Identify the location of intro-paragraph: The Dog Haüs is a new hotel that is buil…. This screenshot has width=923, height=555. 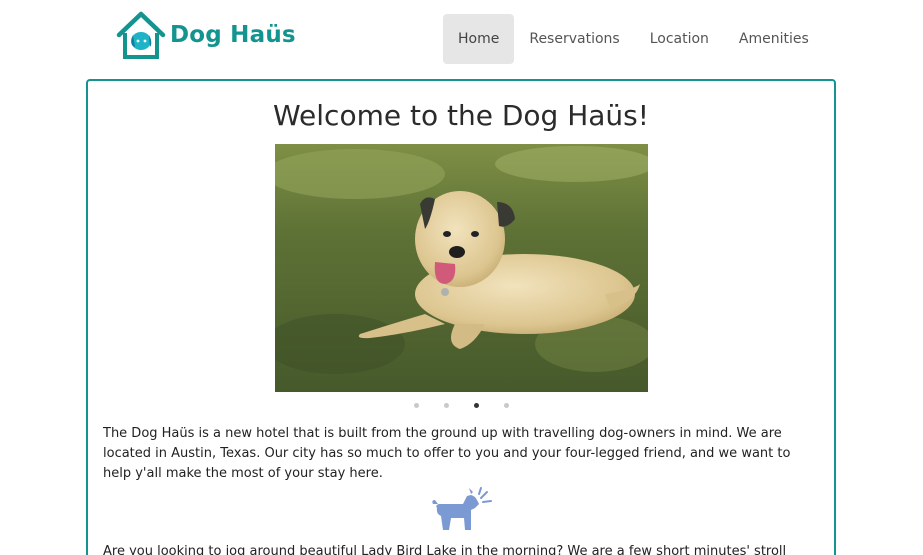
(447, 453).